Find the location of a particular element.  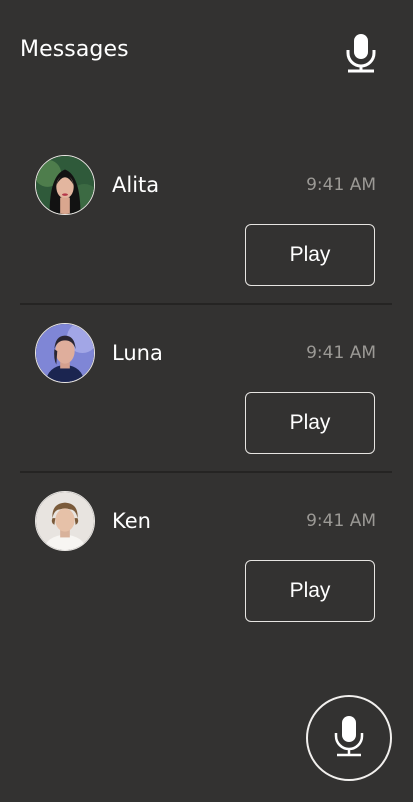

contact-name: Alita is located at coordinates (136, 185).